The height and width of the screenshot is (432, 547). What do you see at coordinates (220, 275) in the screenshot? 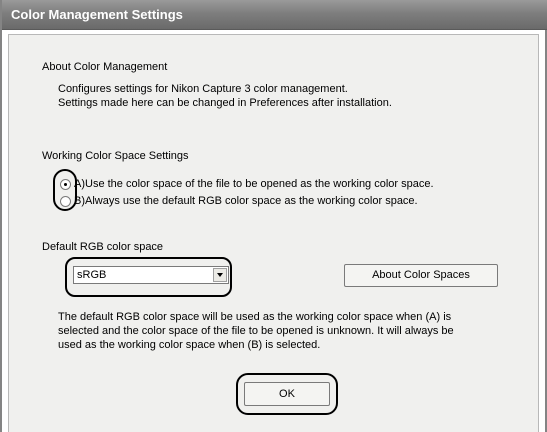
I see `chevron-down-icon` at bounding box center [220, 275].